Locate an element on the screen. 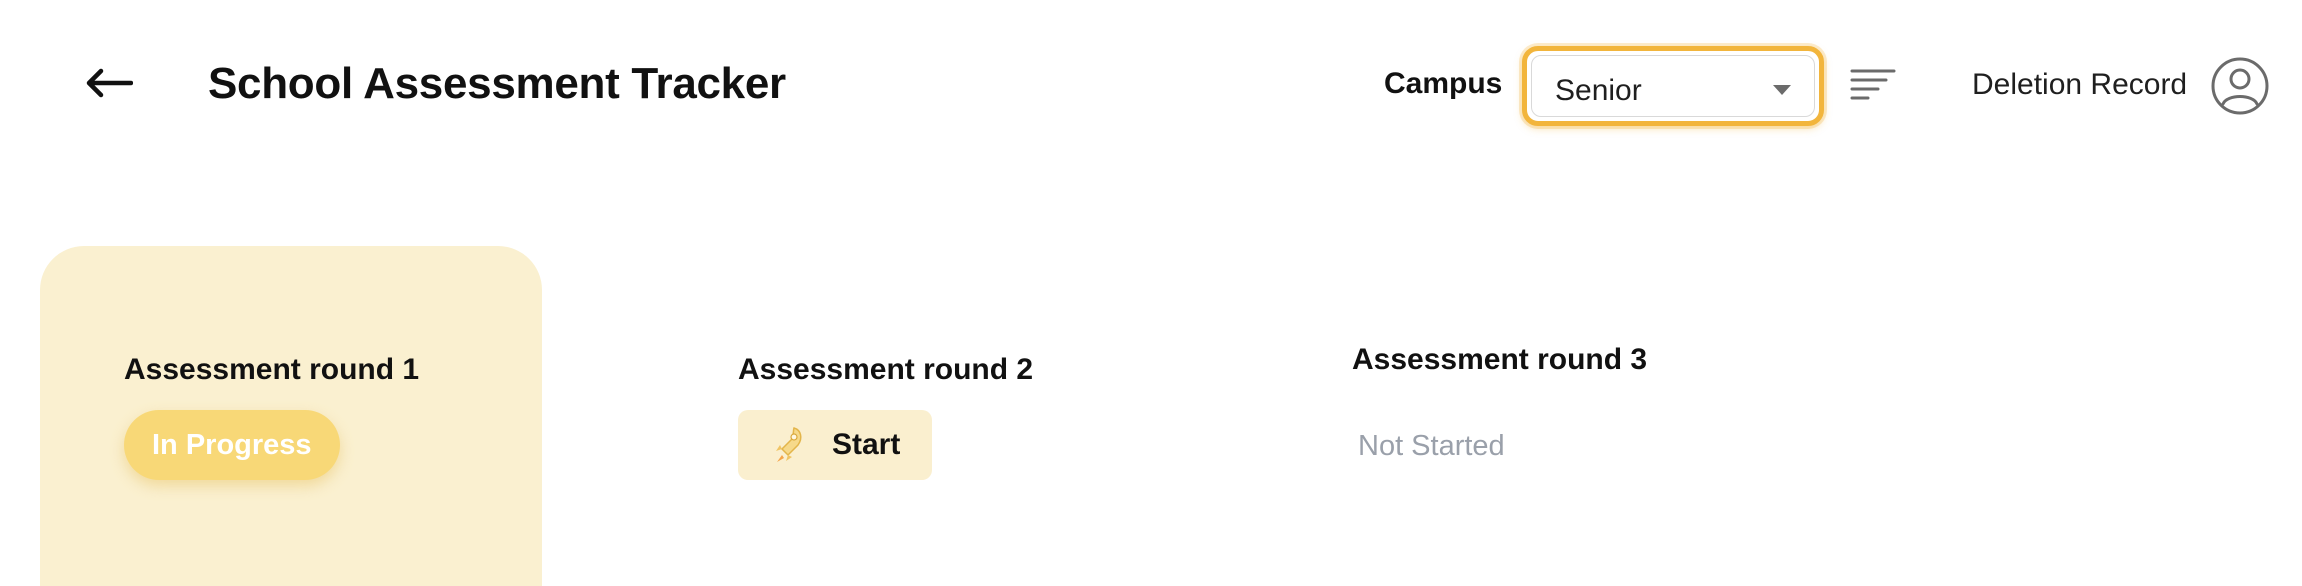  arrow-left-icon is located at coordinates (109, 83).